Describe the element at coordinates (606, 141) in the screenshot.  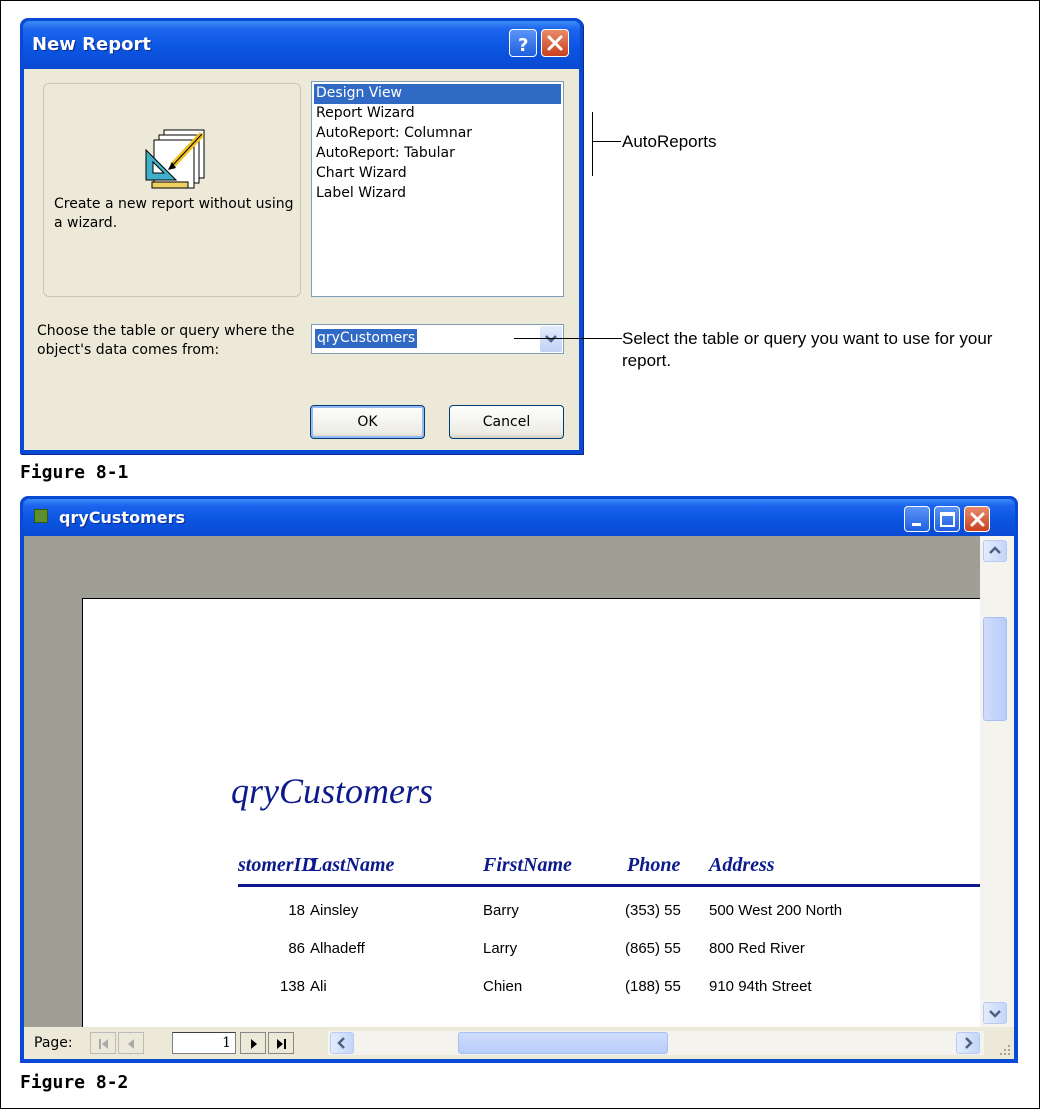
I see `autoreports-leader` at that location.